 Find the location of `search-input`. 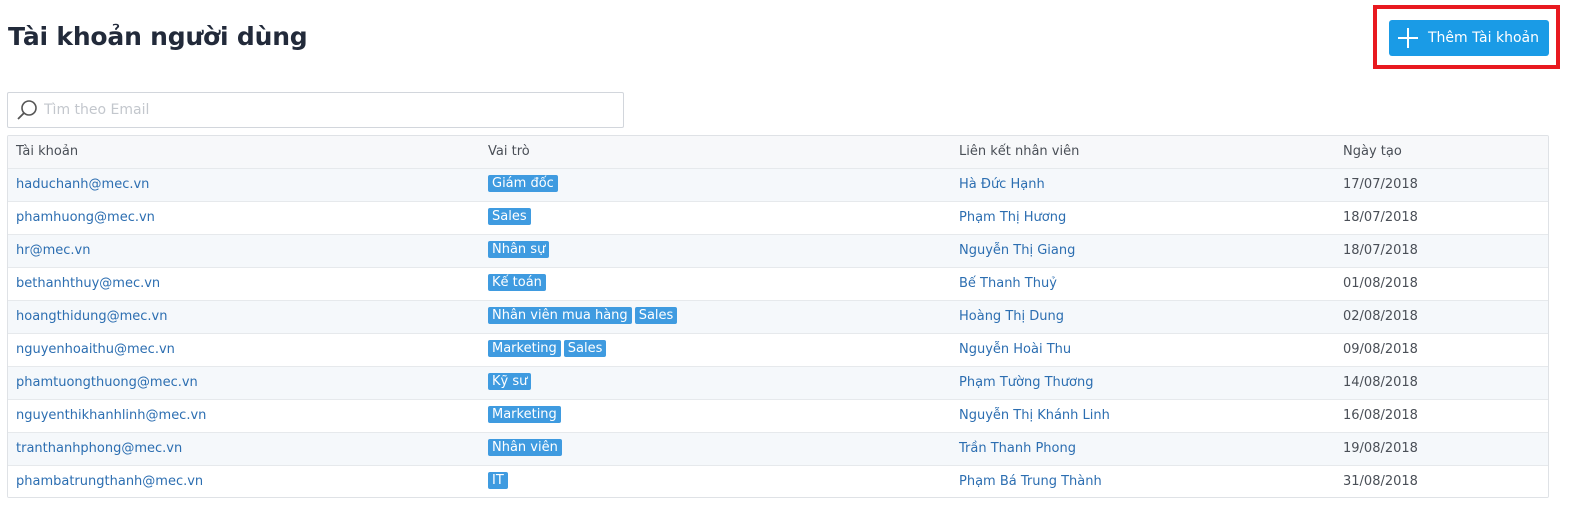

search-input is located at coordinates (329, 110).